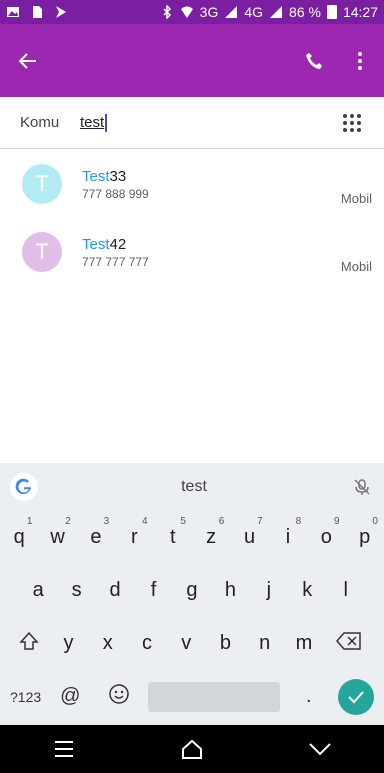 The height and width of the screenshot is (773, 384). What do you see at coordinates (375, 521) in the screenshot?
I see `key-number-hint: 0` at bounding box center [375, 521].